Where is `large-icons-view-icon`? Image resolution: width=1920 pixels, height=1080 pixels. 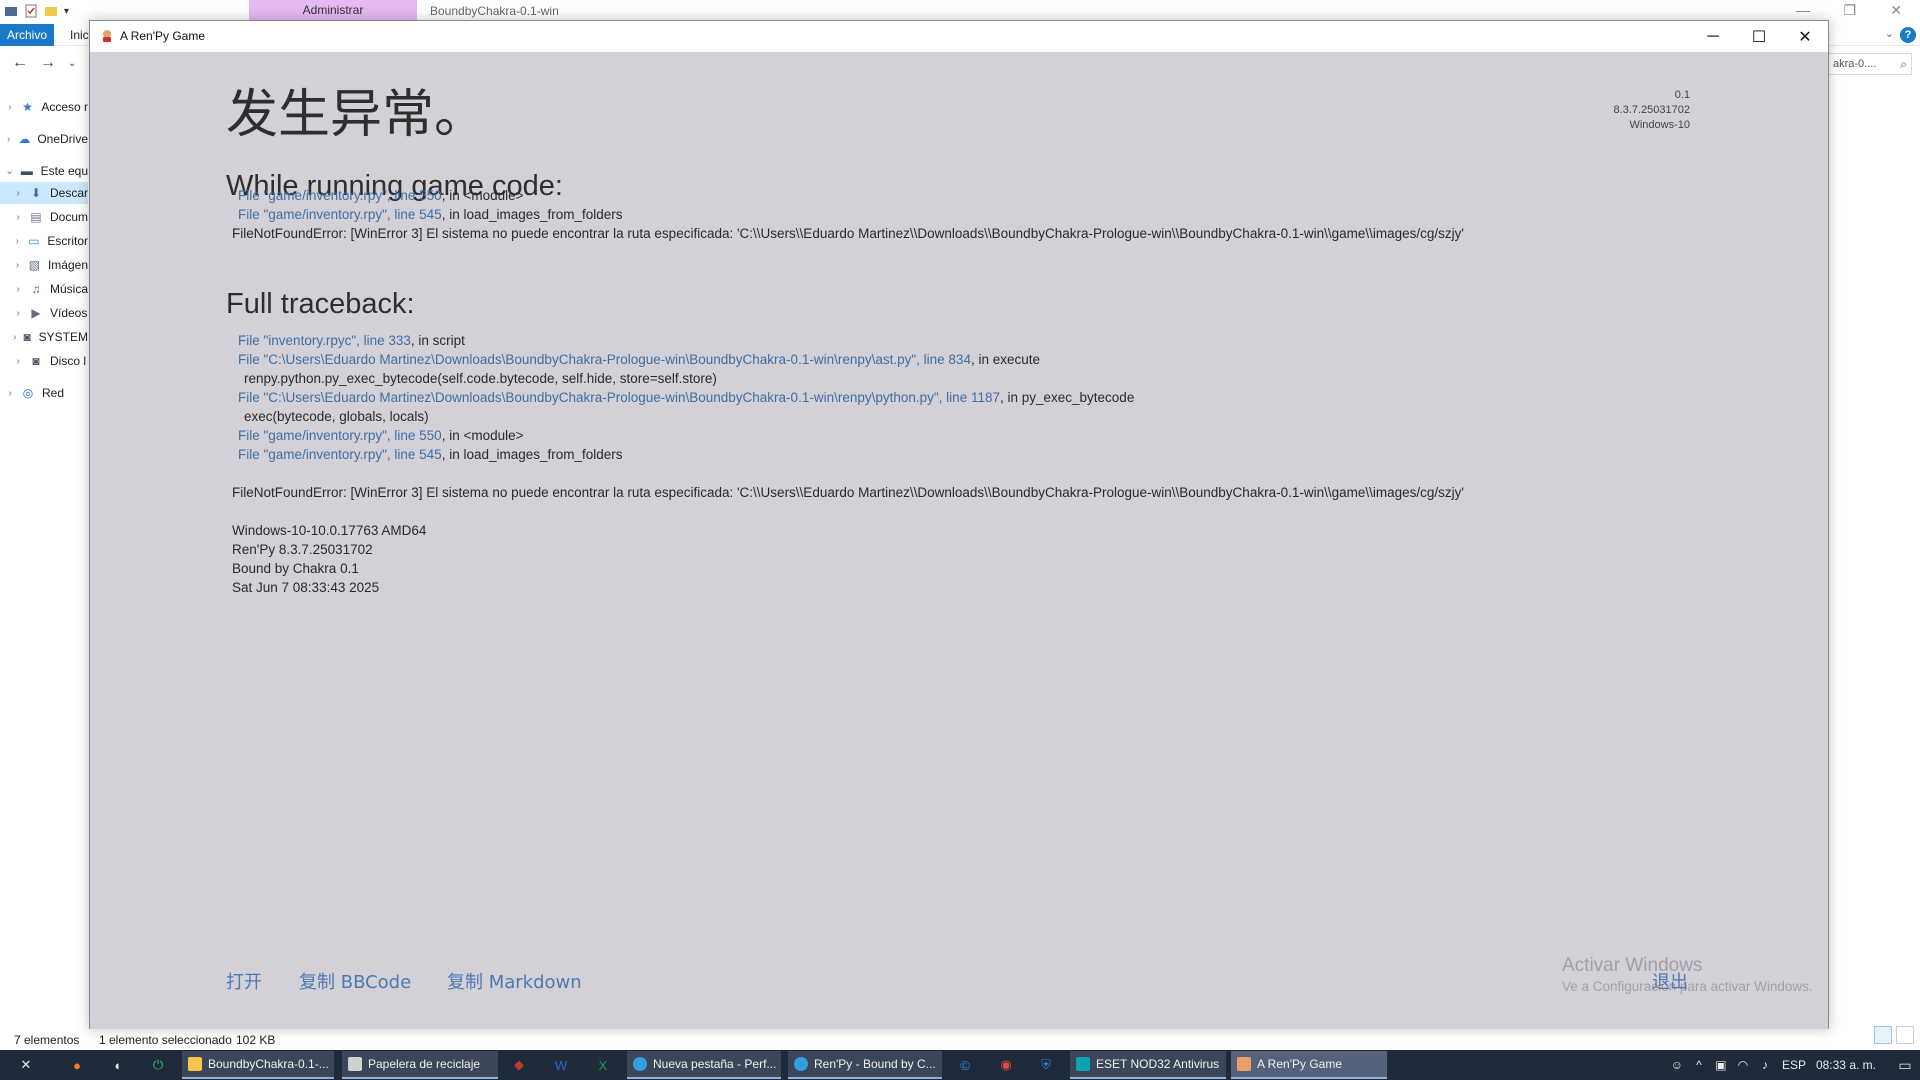
large-icons-view-icon is located at coordinates (1905, 1035).